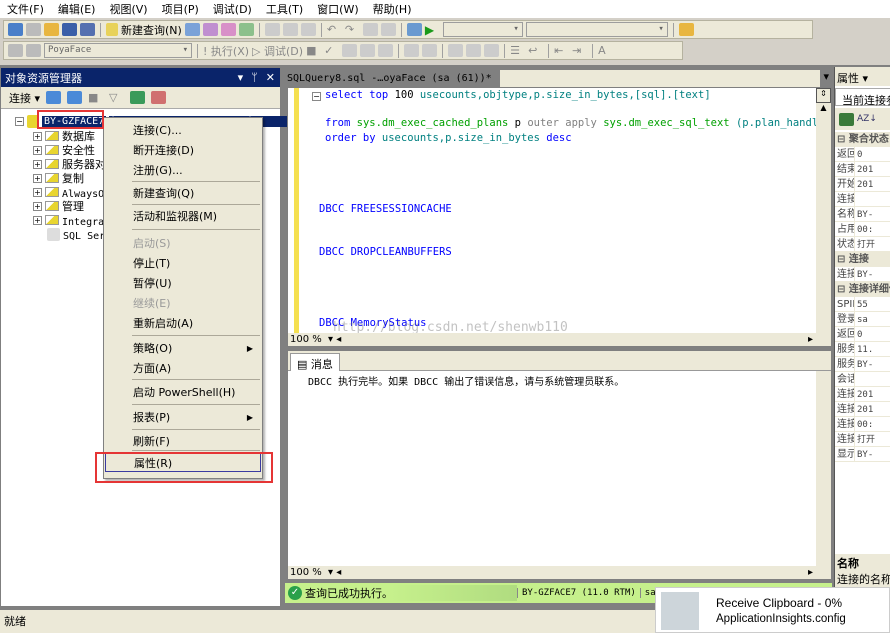  I want to click on execute-button: ! 执行(X), so click(226, 51).